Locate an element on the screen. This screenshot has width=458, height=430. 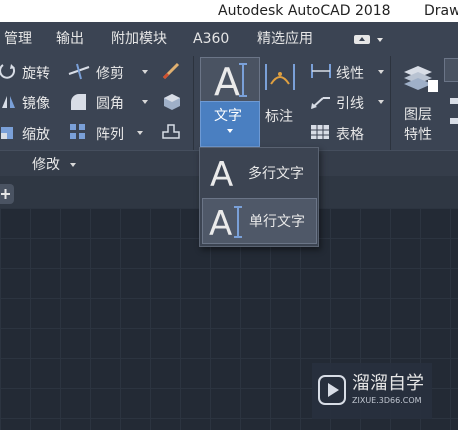
text-dropdown-menu: A 多行文字 A 单行文字 is located at coordinates (259, 197).